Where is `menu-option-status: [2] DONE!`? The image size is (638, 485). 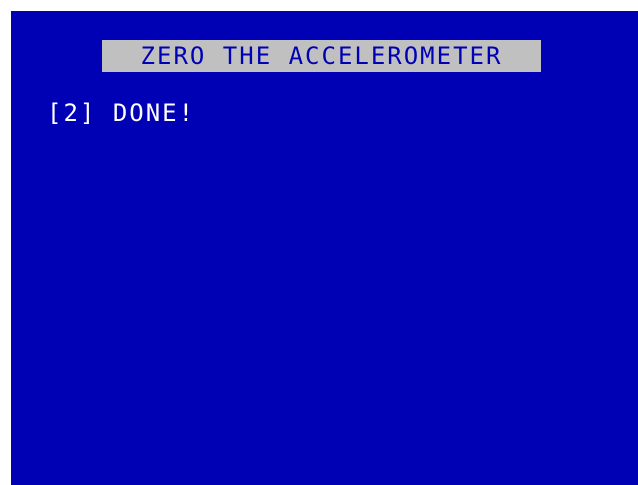 menu-option-status: [2] DONE! is located at coordinates (121, 113).